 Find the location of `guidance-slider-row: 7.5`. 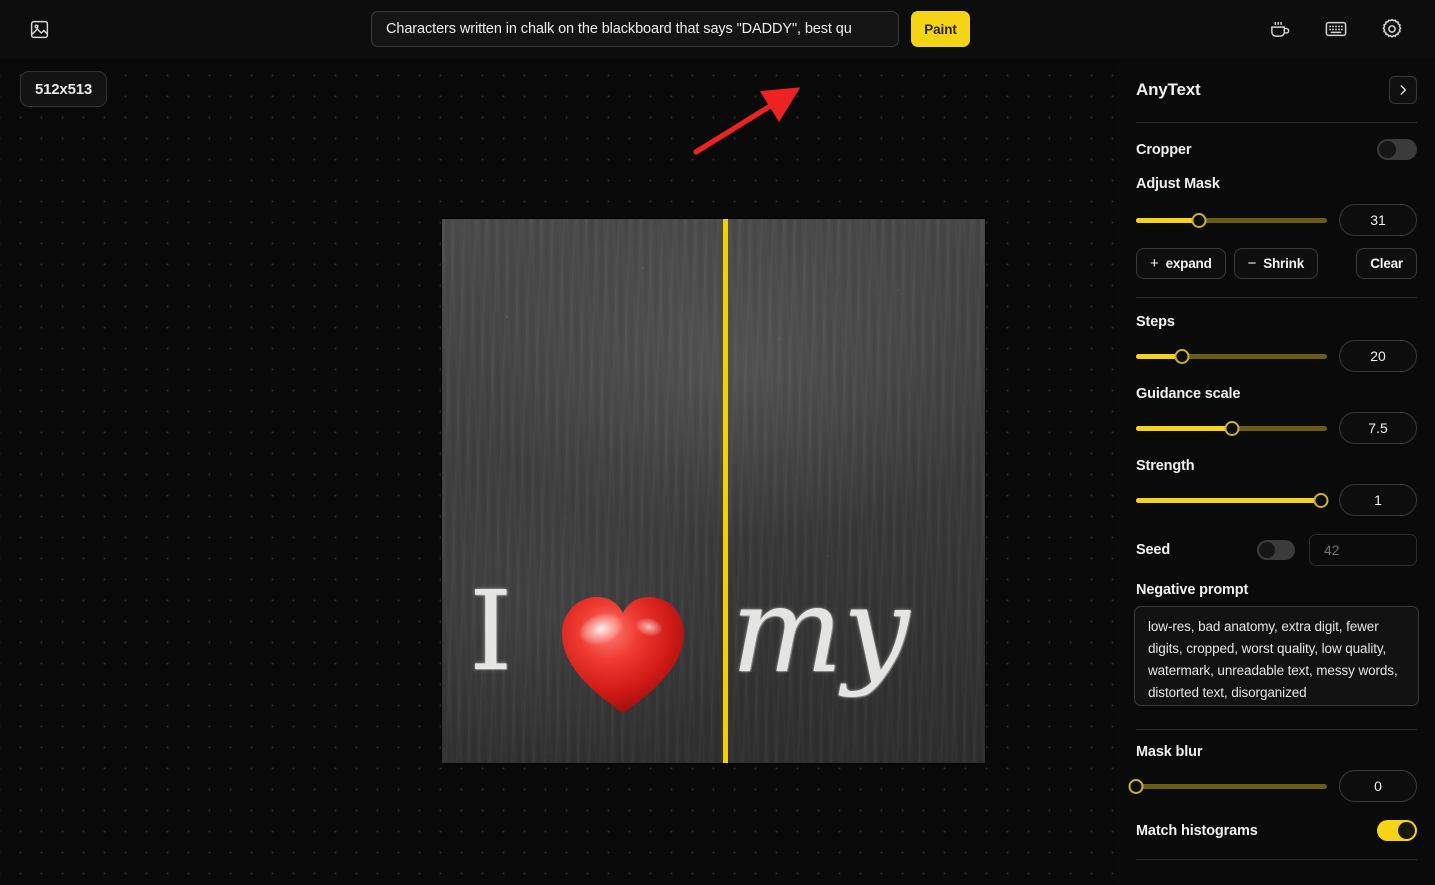

guidance-slider-row: 7.5 is located at coordinates (1276, 428).